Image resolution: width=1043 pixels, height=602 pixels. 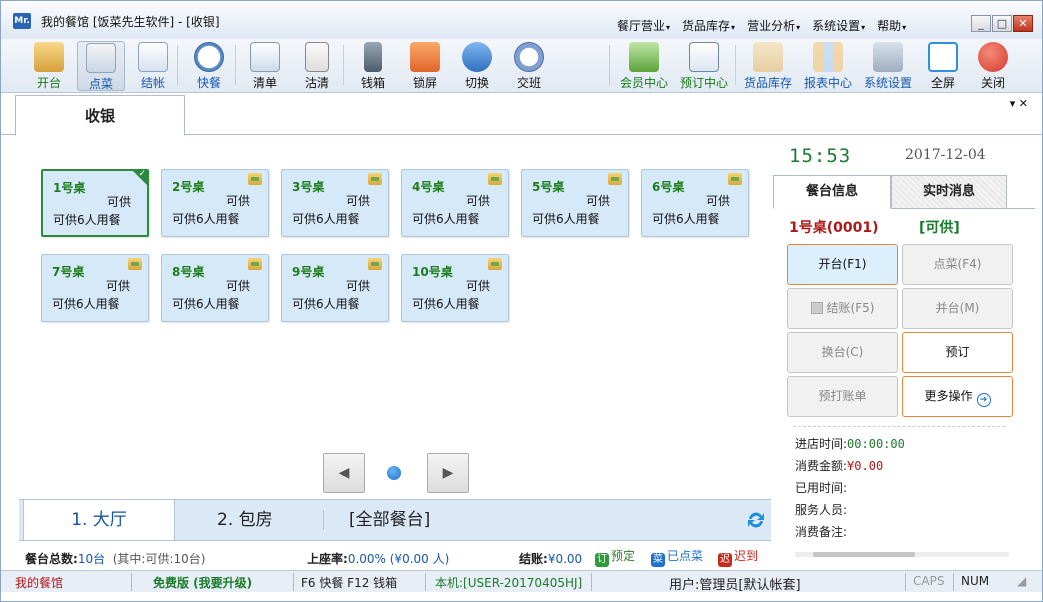 I want to click on table-name: 2号桌, so click(x=188, y=187).